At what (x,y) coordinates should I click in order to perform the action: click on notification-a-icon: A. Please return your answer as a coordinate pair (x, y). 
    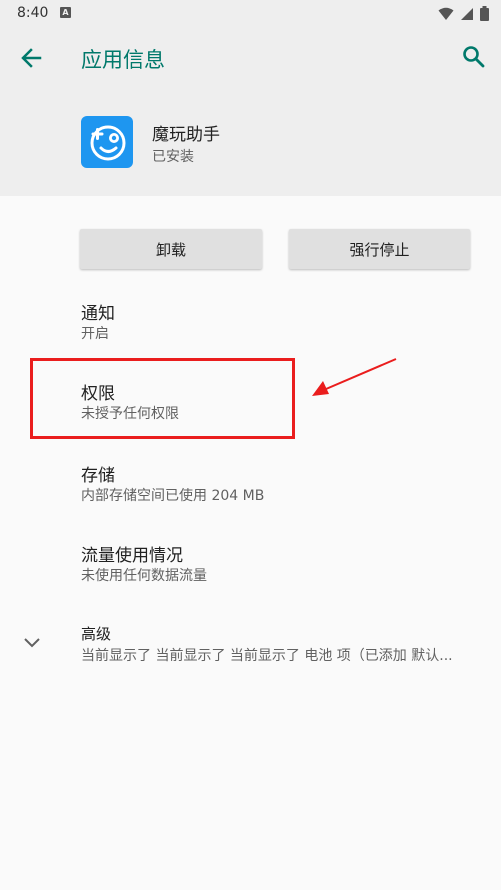
    Looking at the image, I should click on (65, 12).